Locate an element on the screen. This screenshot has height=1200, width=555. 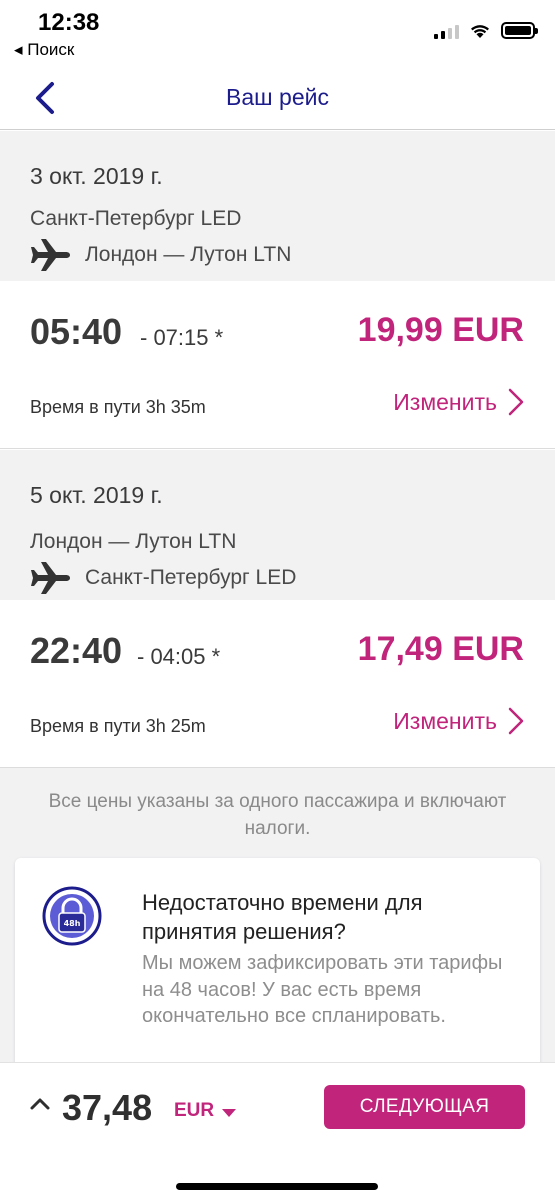
back-to-app-link: ◂ Поиск is located at coordinates (44, 50).